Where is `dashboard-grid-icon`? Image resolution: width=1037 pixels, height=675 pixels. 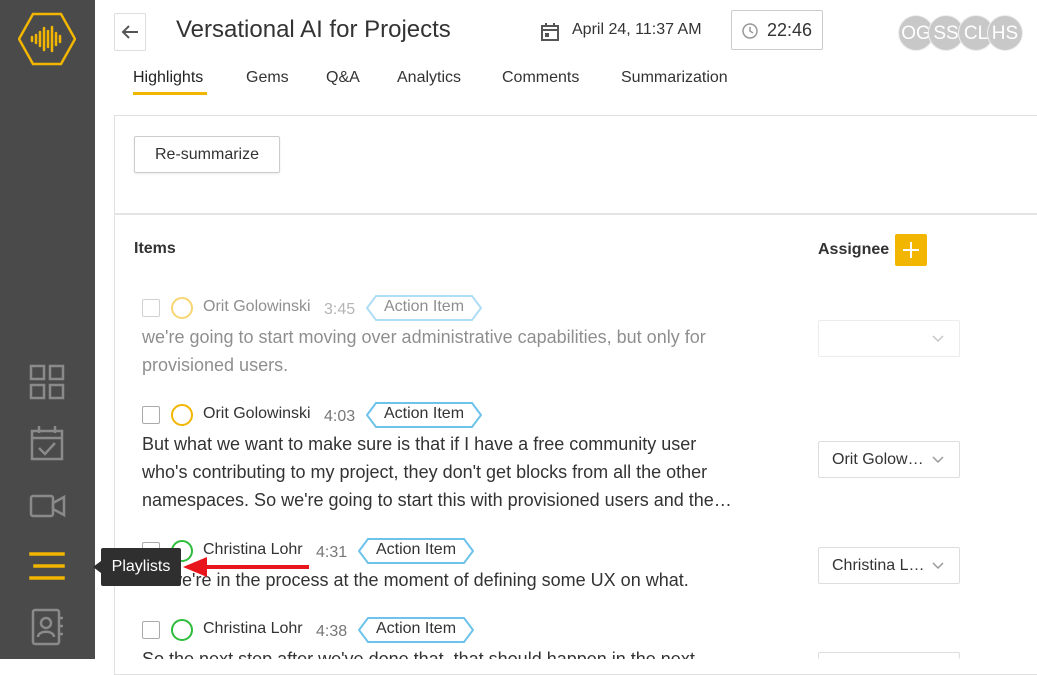
dashboard-grid-icon is located at coordinates (47, 382).